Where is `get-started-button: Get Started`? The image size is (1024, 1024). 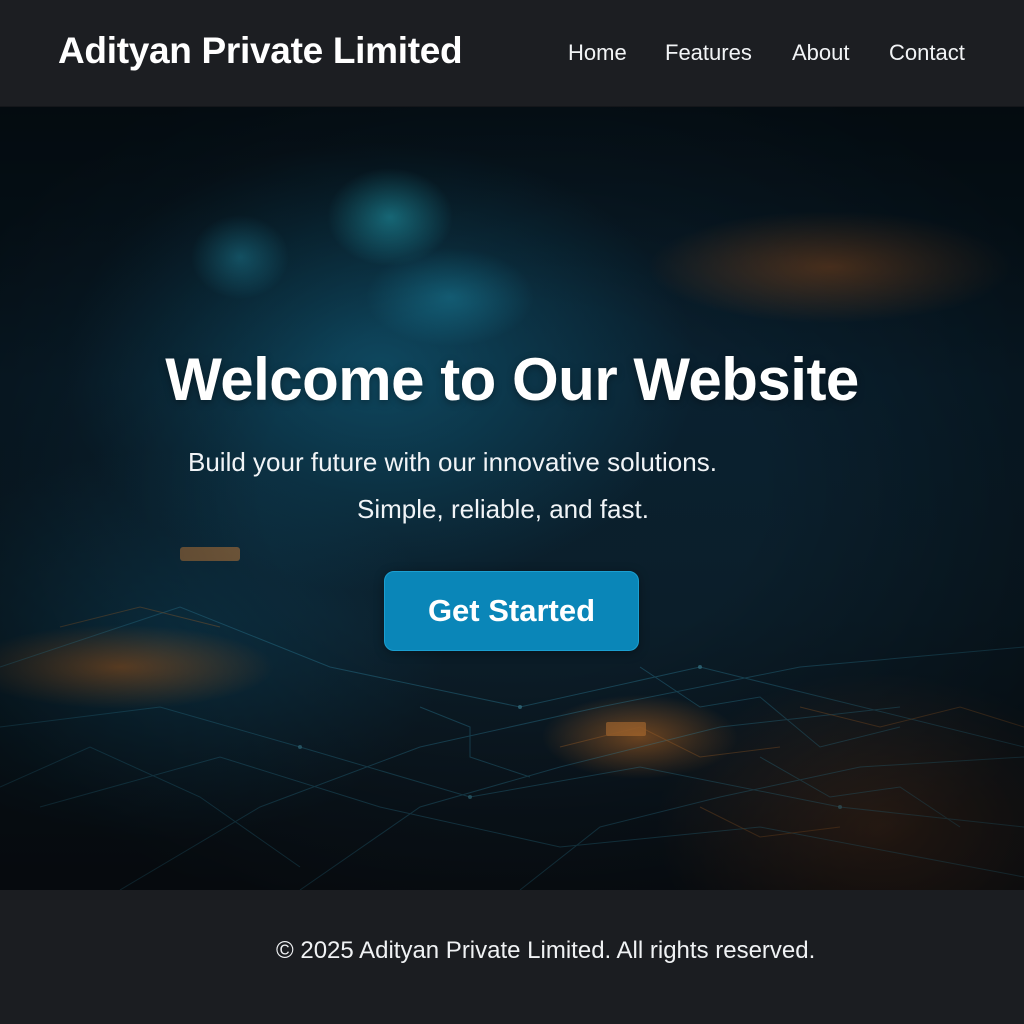
get-started-button: Get Started is located at coordinates (511, 611).